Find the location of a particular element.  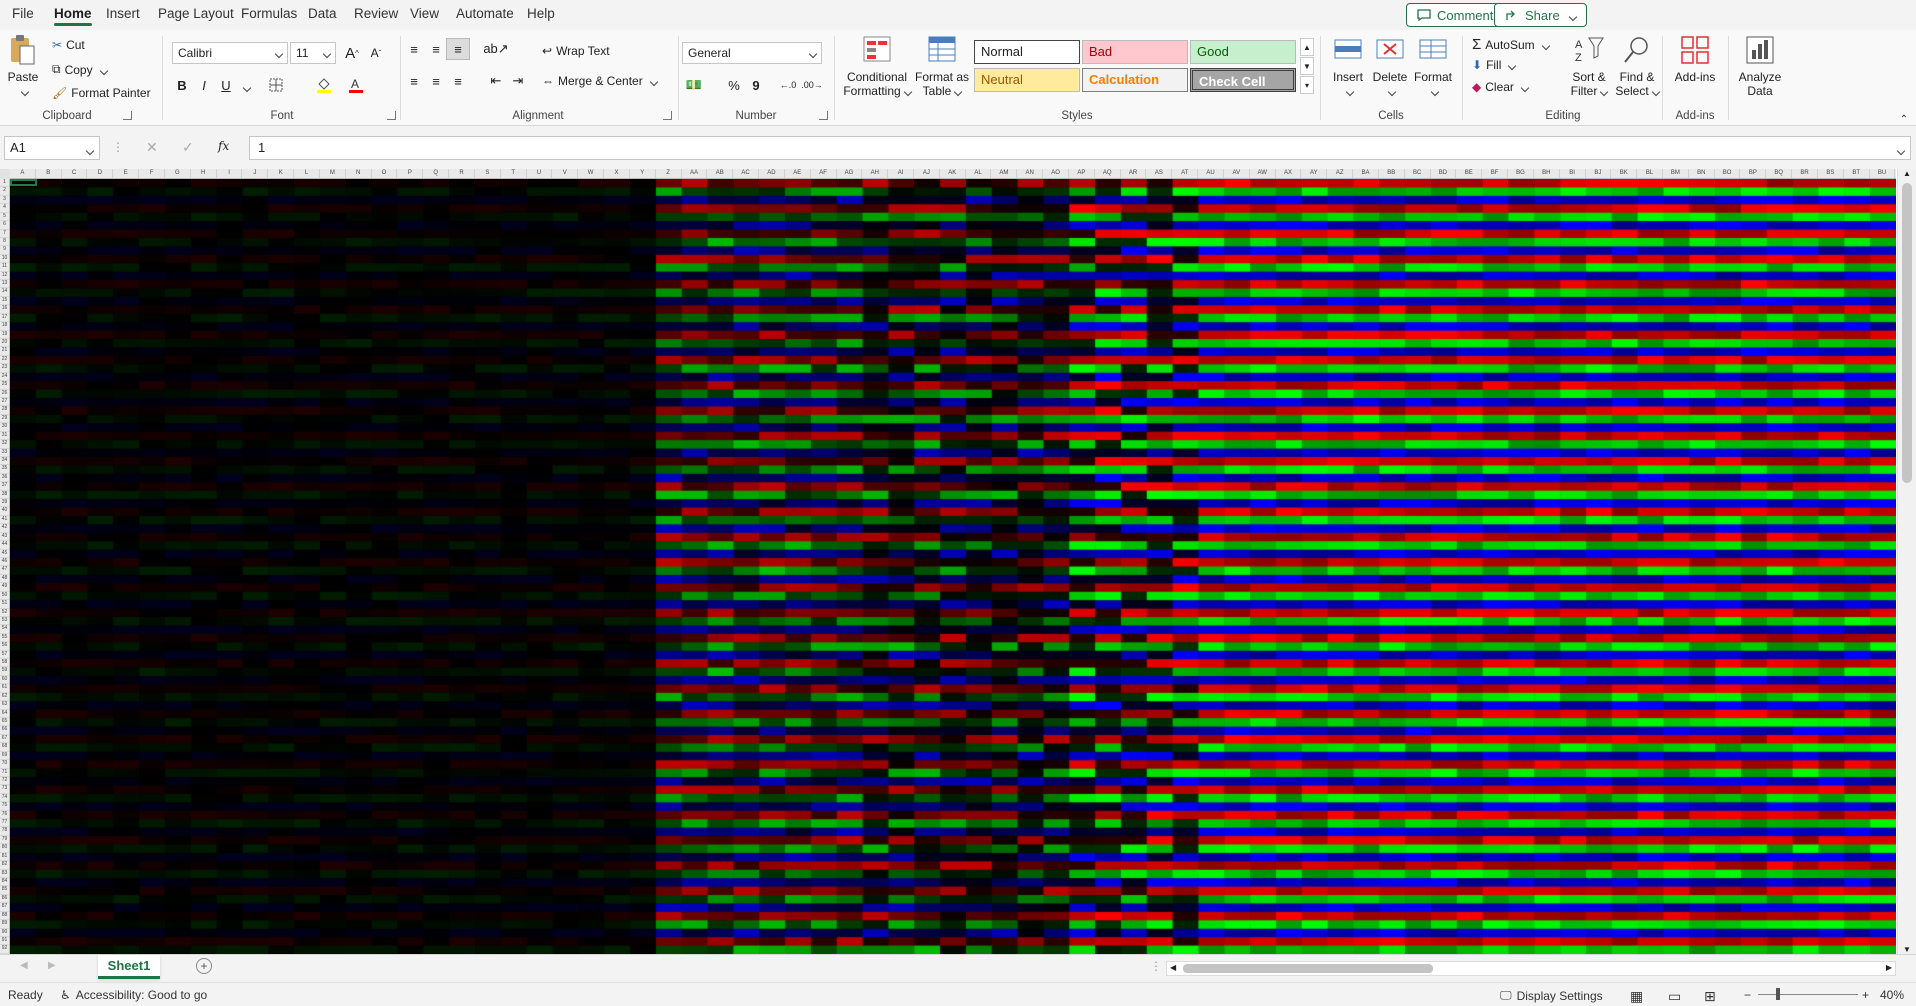

row-header: 31 is located at coordinates (4, 436).